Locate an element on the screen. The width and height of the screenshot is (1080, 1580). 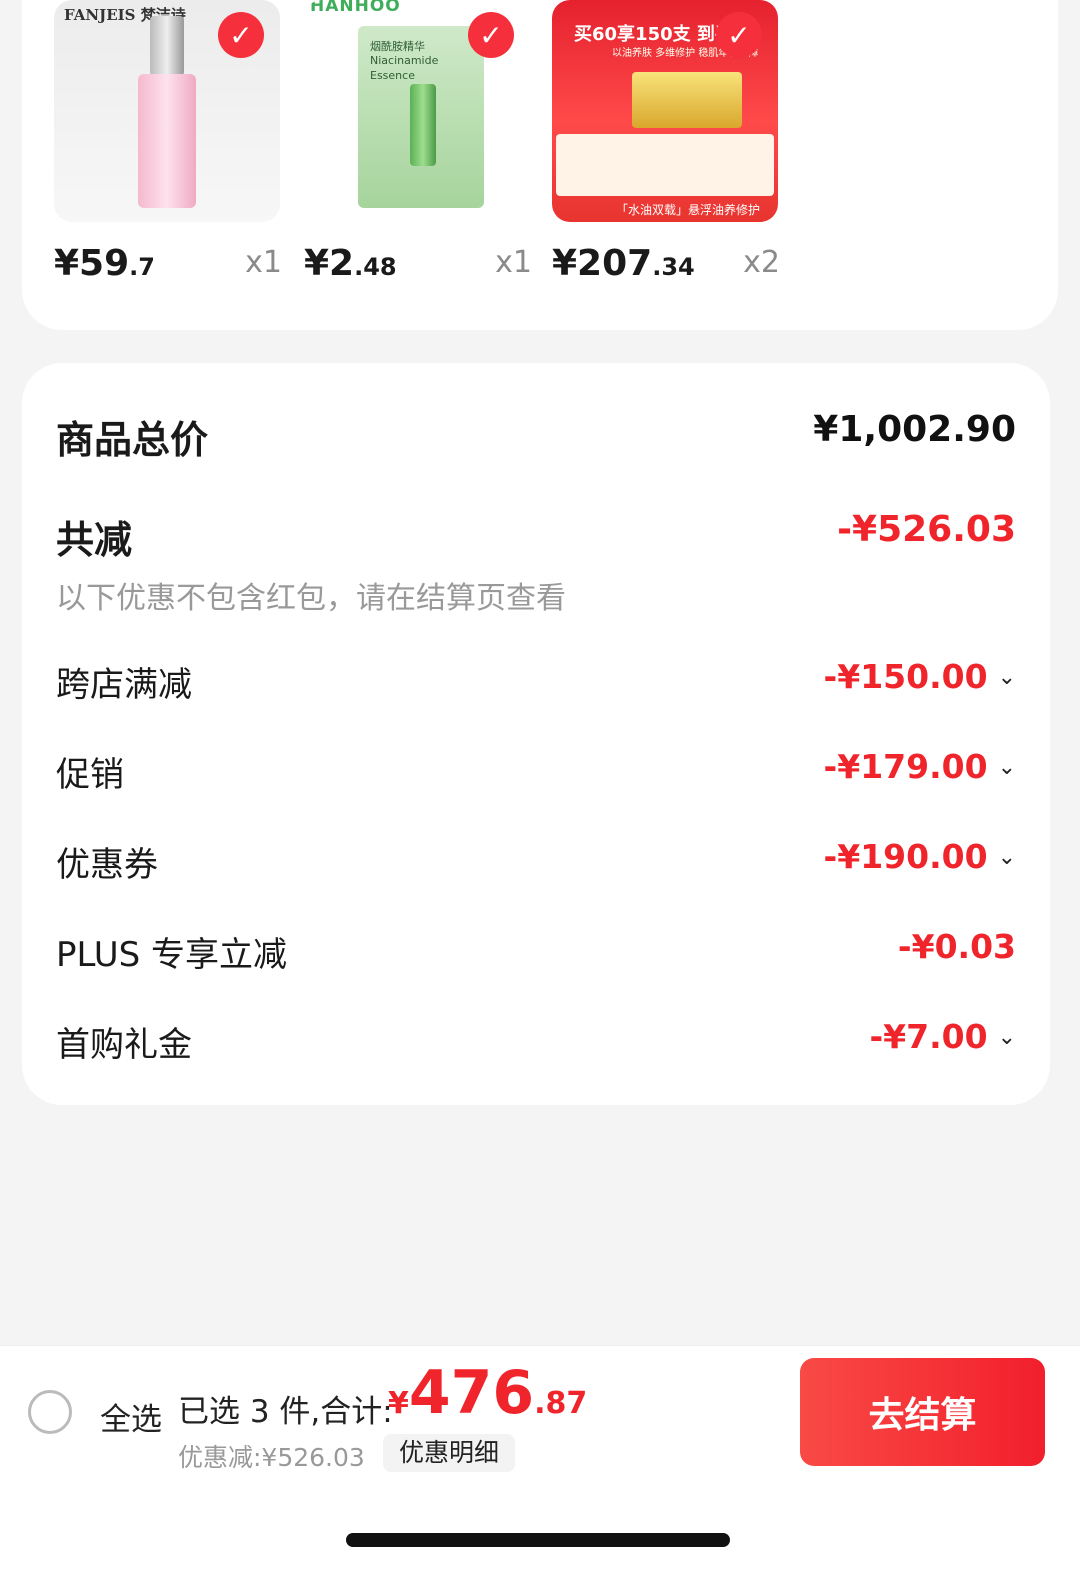
mask-package-shape: 烟酰胺精华 Niacinamide Essence is located at coordinates (421, 117).